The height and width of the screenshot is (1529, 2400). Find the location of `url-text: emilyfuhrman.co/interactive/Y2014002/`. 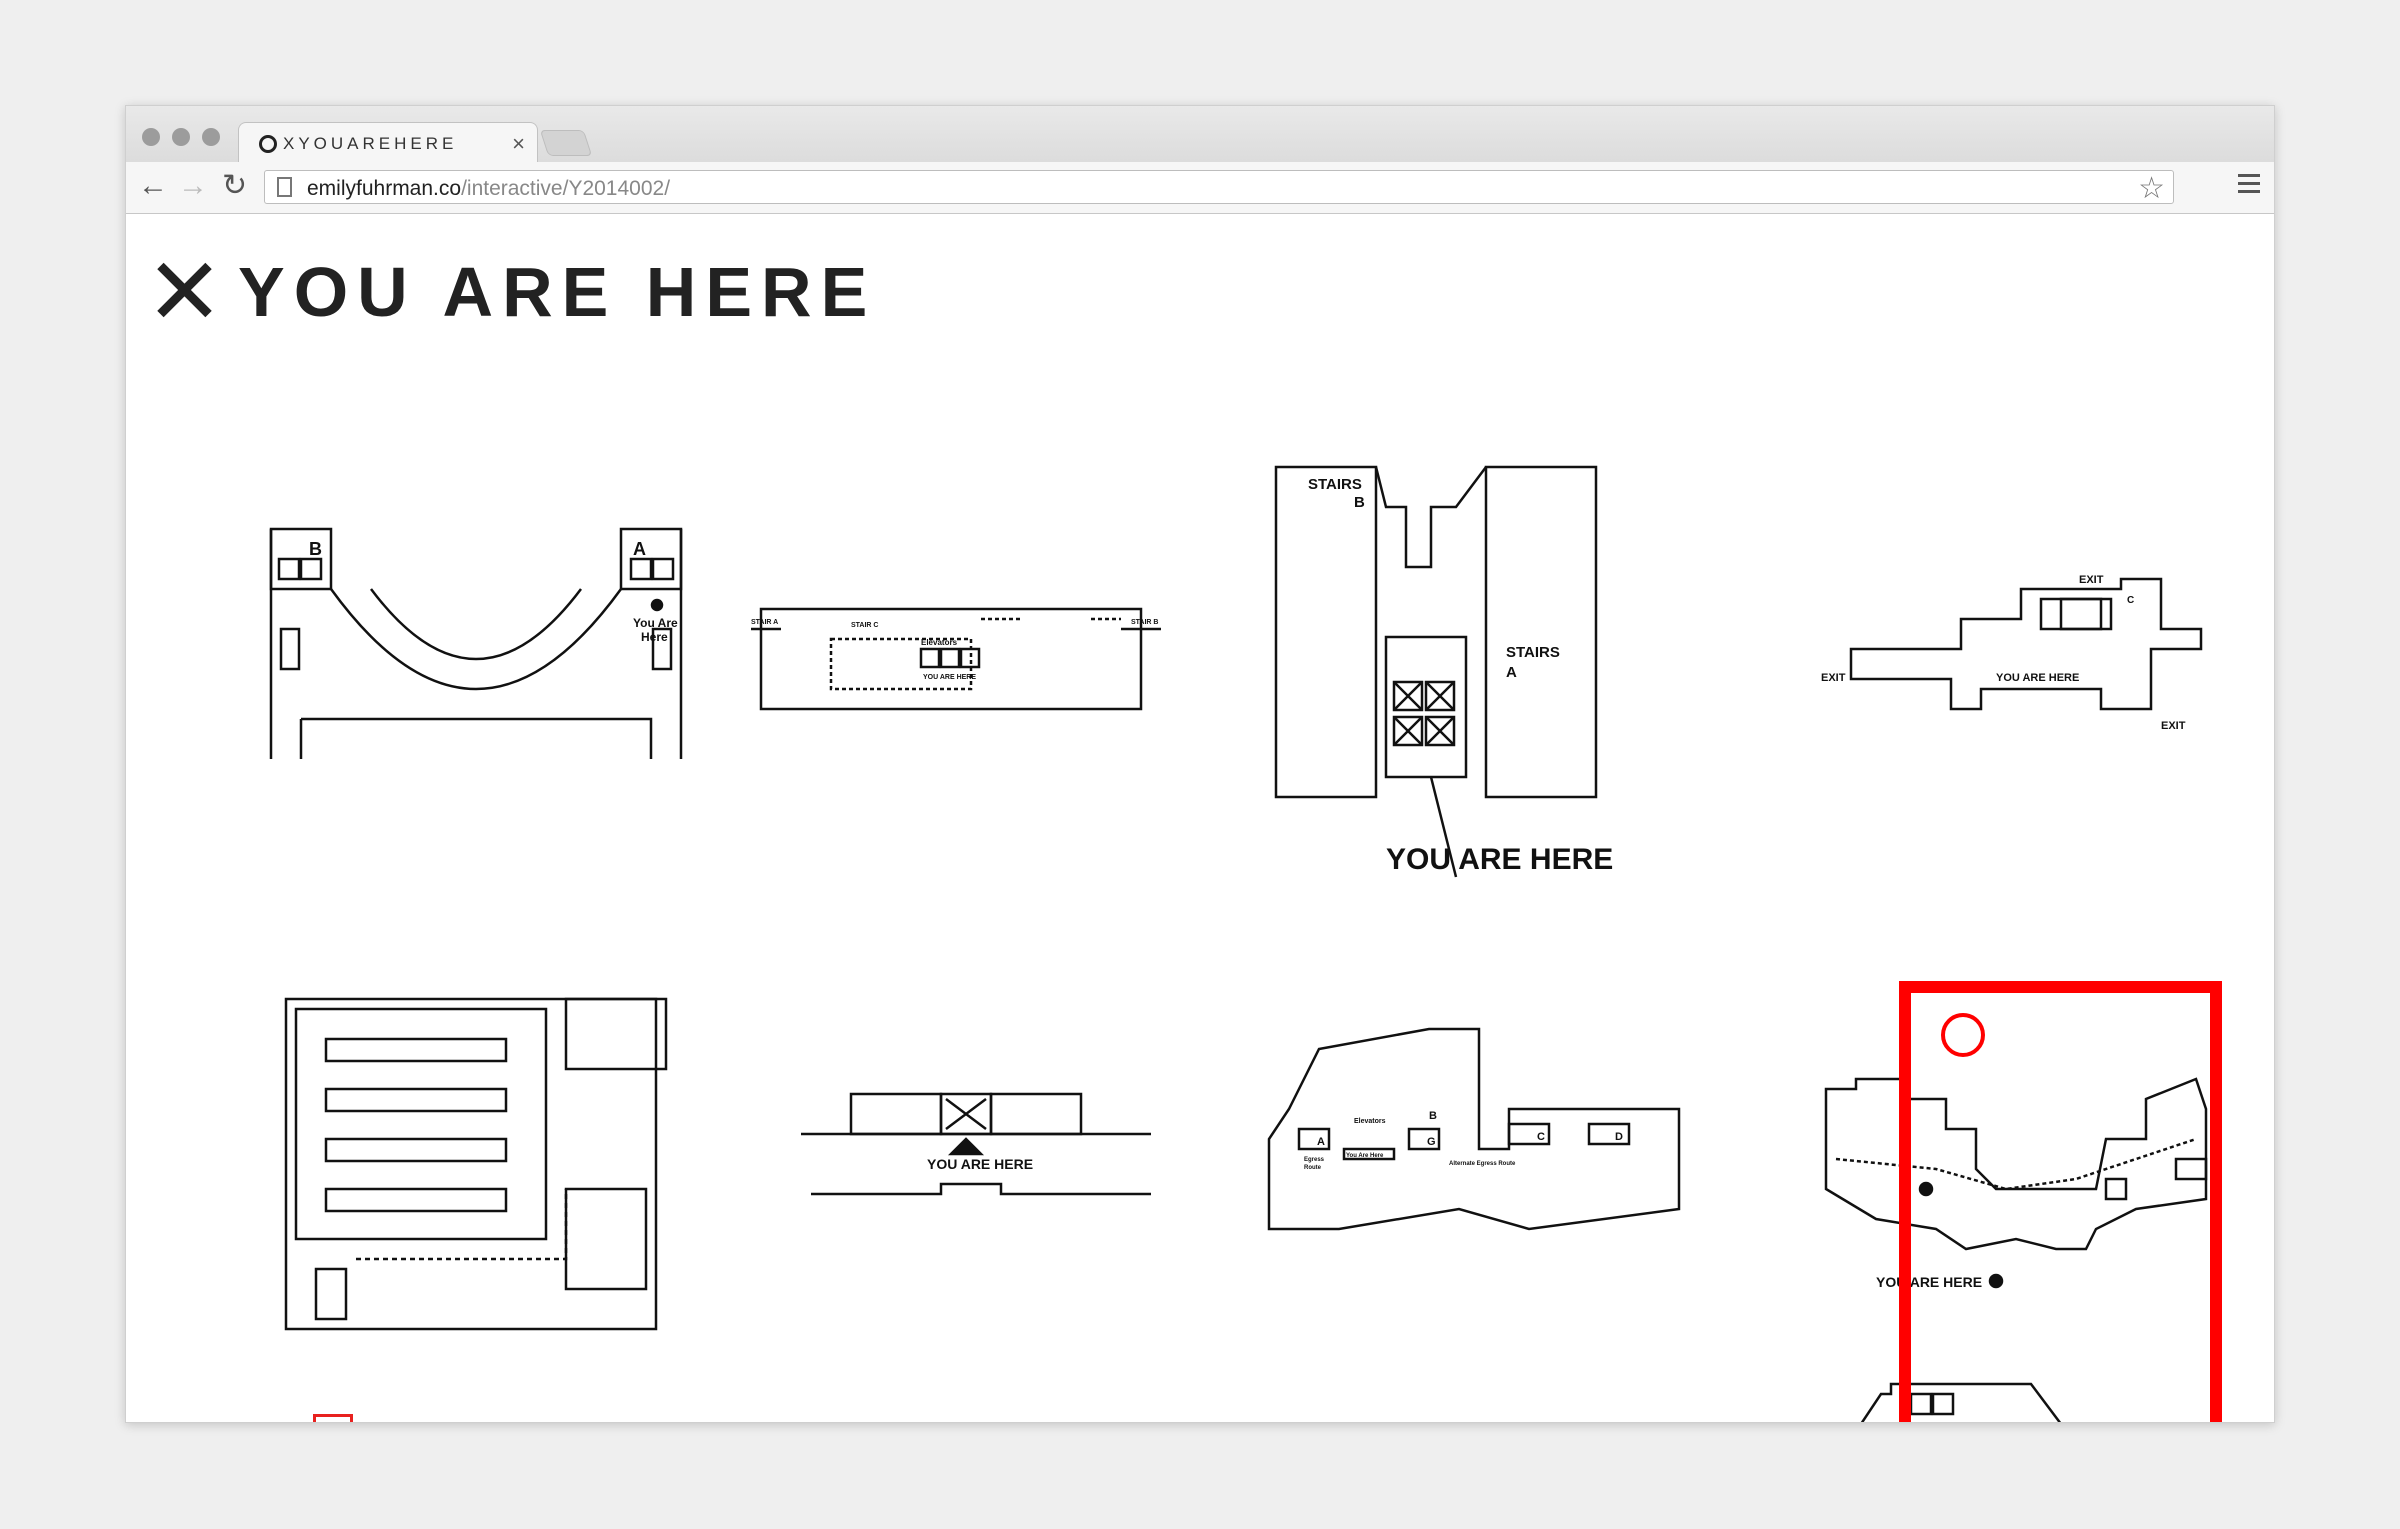

url-text: emilyfuhrman.co/interactive/Y2014002/ is located at coordinates (488, 189).